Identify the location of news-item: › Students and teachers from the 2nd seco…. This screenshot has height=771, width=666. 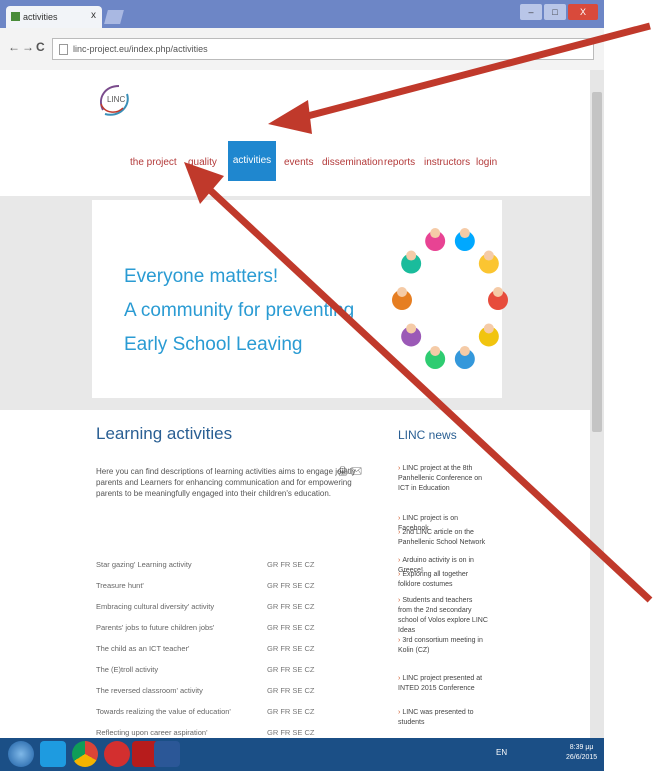
(443, 616).